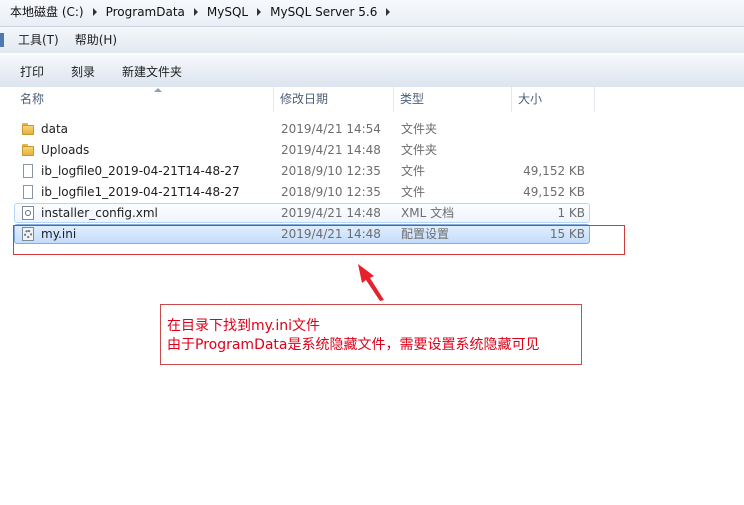  Describe the element at coordinates (244, 326) in the screenshot. I see `annotation-line-1: 在目录下找到my.ini文件` at that location.